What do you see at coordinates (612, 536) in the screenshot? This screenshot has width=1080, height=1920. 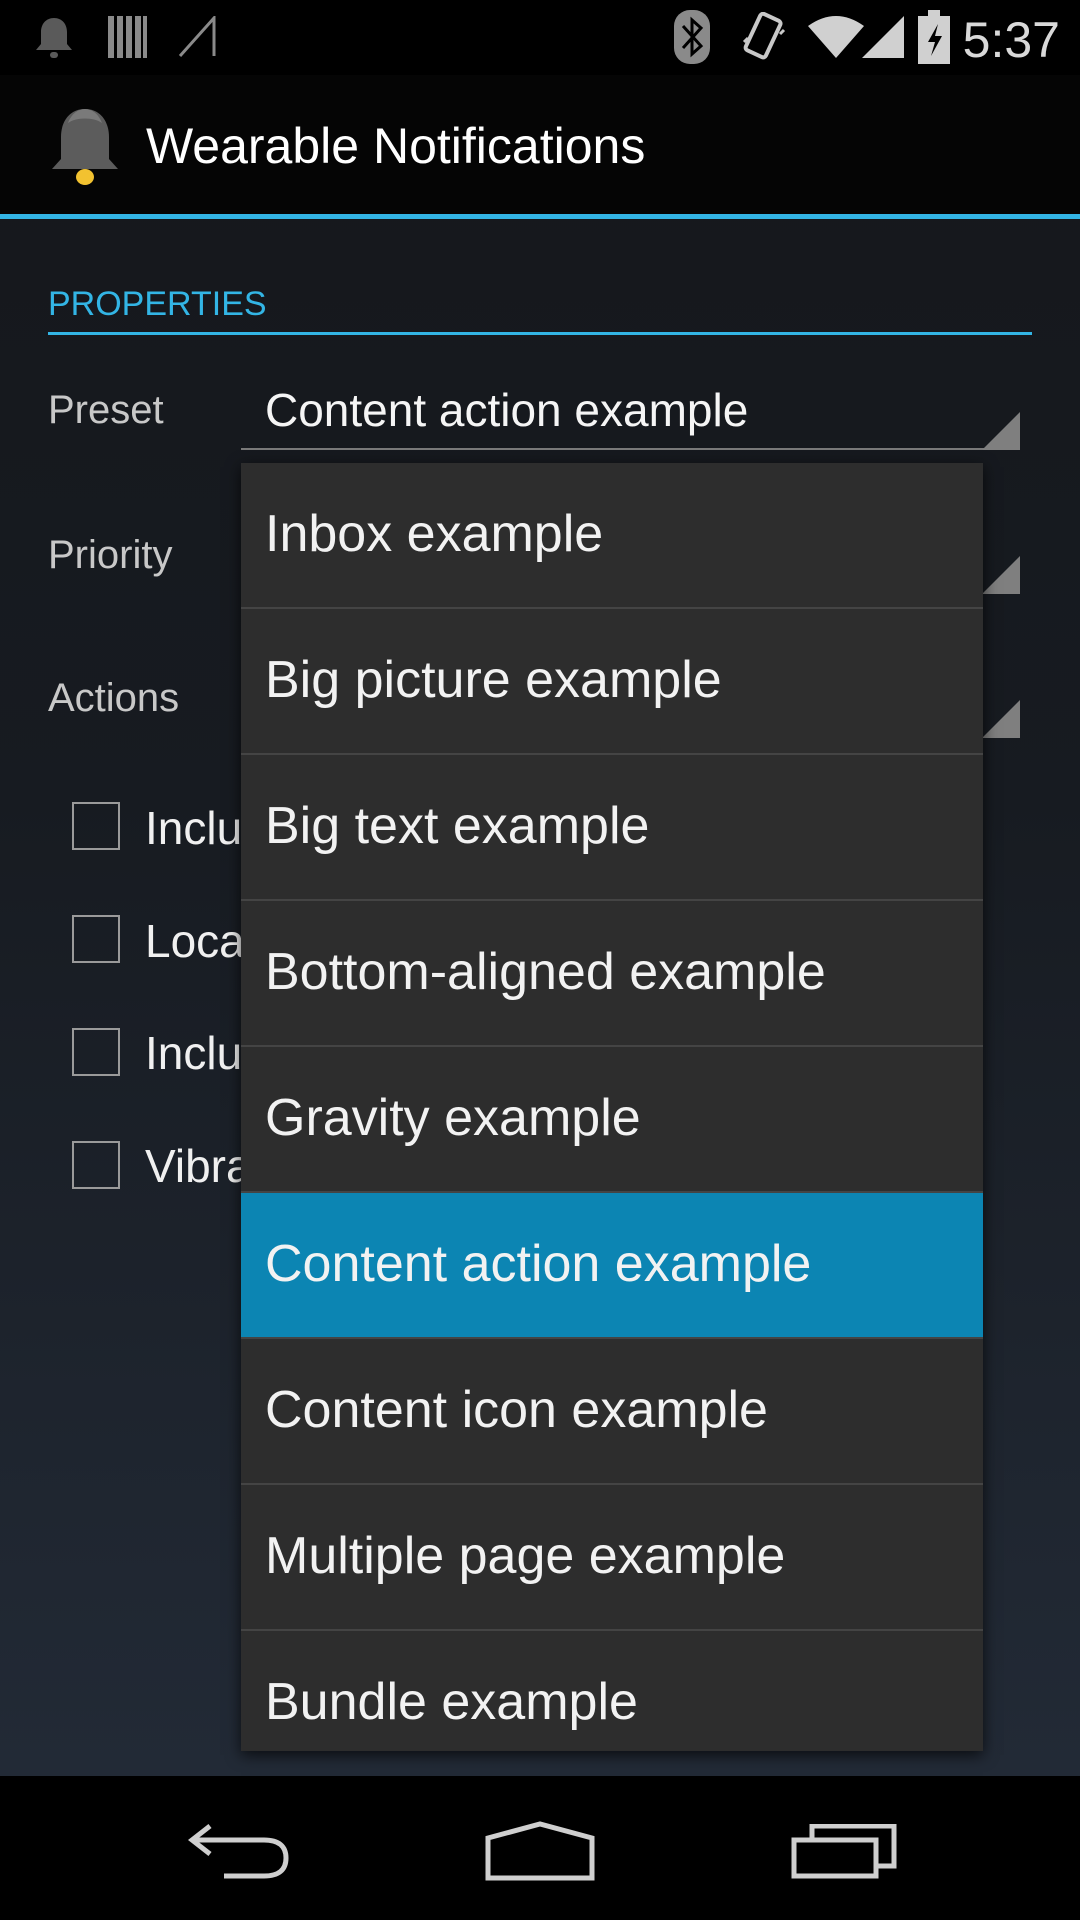 I see `dropdown-item-inbox: Inbox example` at bounding box center [612, 536].